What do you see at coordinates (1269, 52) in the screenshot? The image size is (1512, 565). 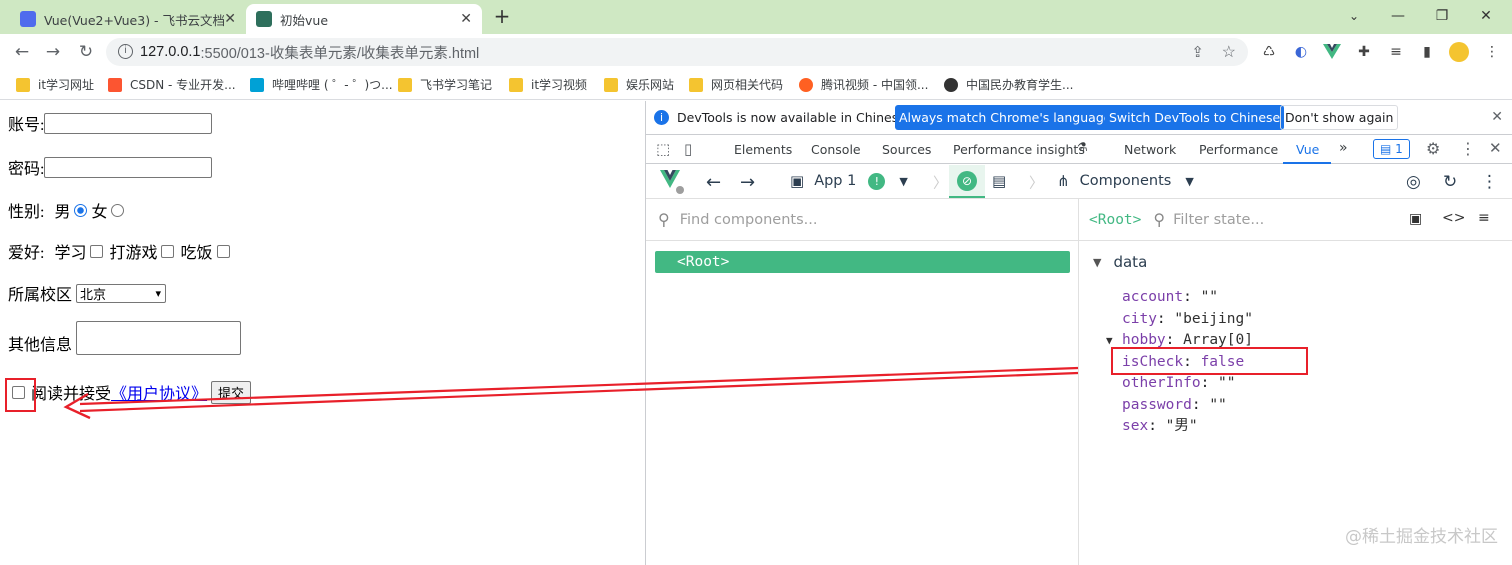 I see `recycle-extension-icon: ♺` at bounding box center [1269, 52].